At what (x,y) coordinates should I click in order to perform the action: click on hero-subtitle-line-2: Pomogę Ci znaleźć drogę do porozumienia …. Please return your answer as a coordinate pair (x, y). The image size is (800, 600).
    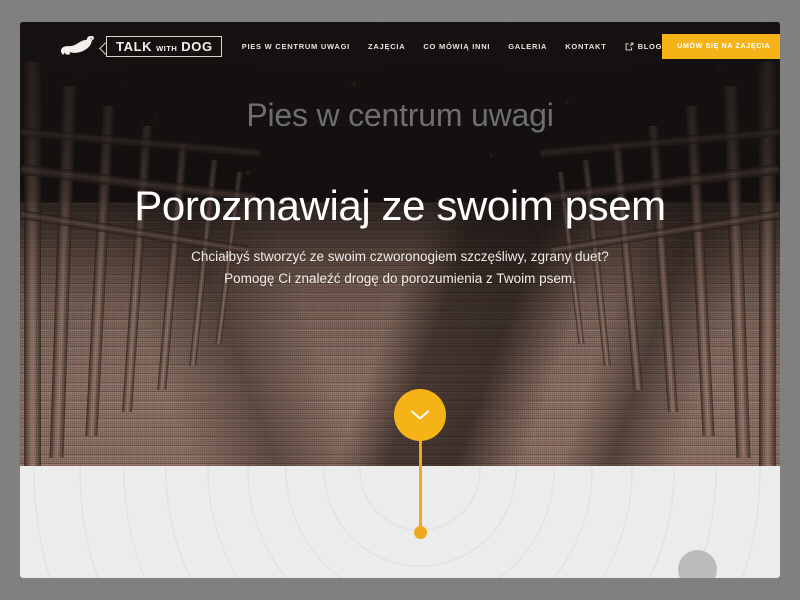
    Looking at the image, I should click on (400, 278).